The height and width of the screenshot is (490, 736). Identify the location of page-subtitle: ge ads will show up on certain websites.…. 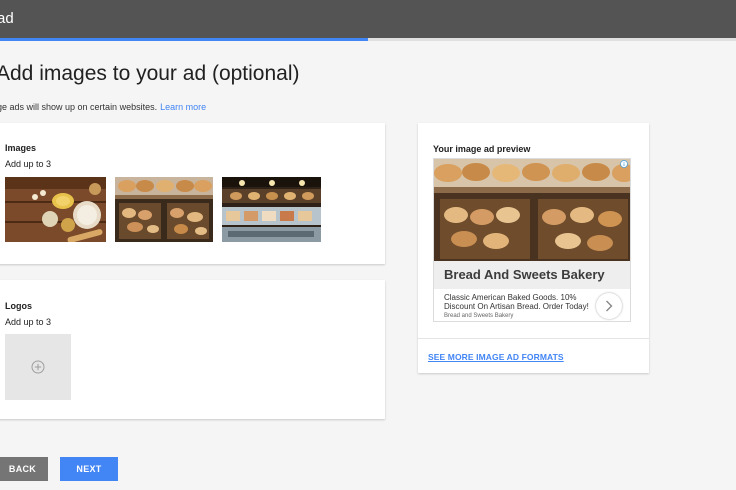
(103, 107).